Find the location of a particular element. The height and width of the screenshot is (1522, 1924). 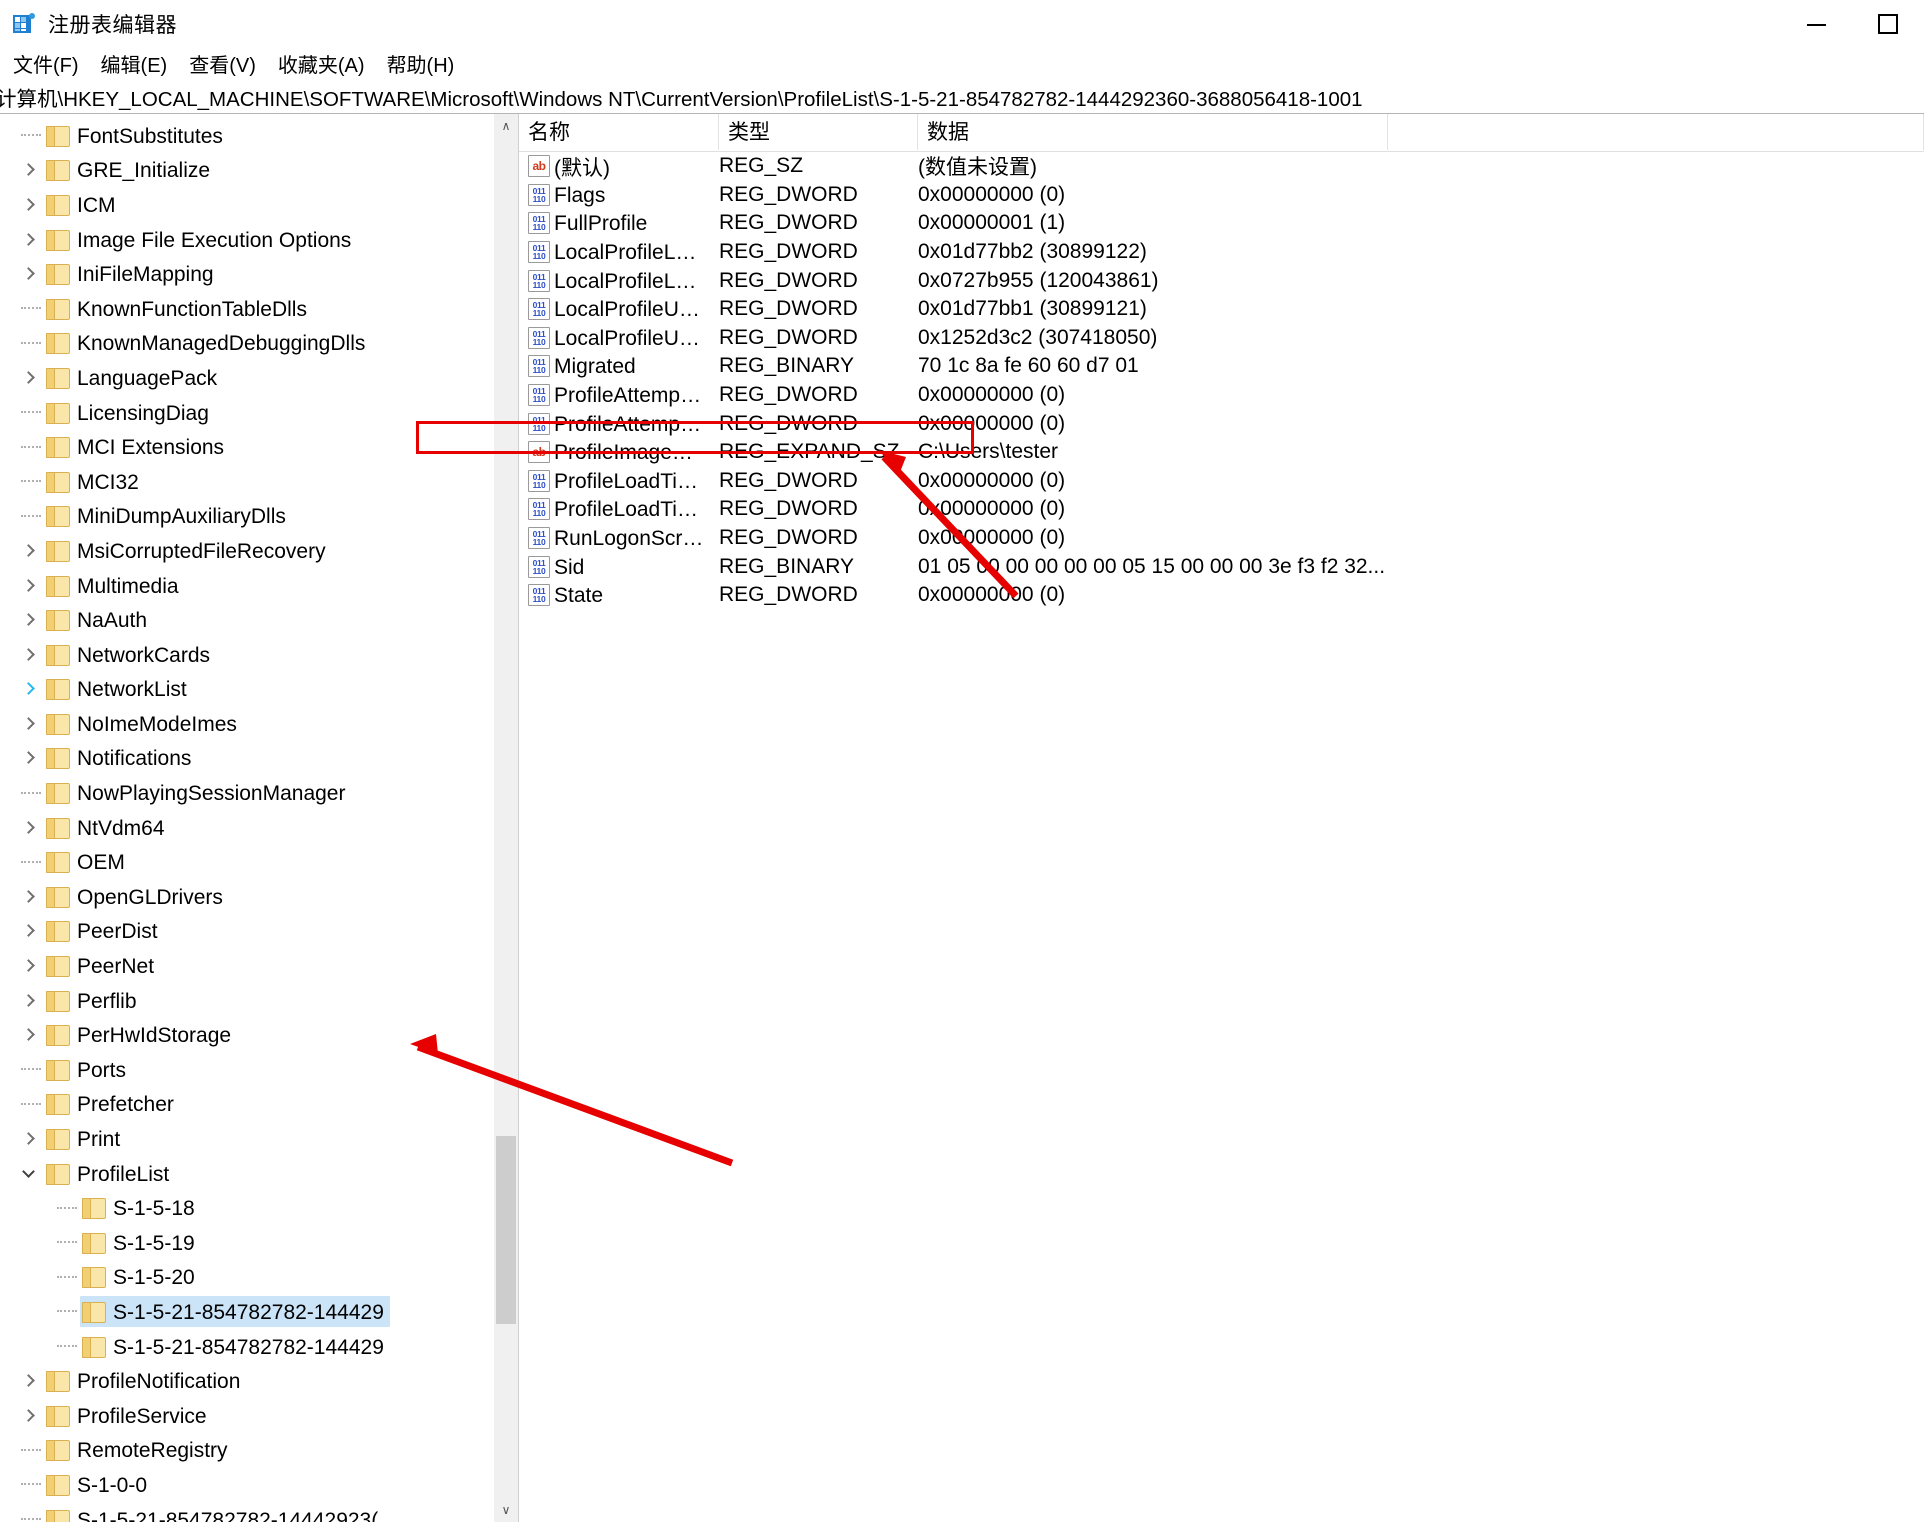

tree-node: OEM is located at coordinates (247, 861).